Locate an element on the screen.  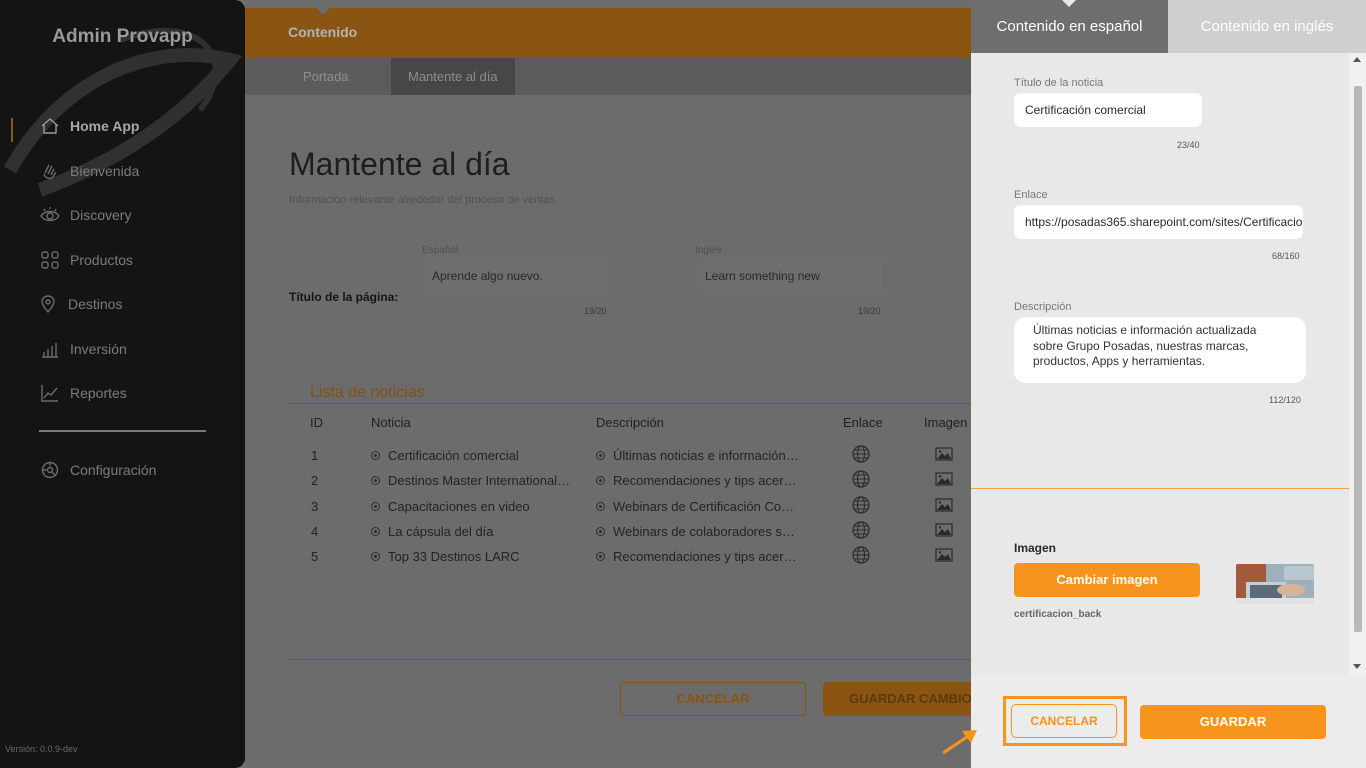
news-list-title: Lista de noticias is located at coordinates (367, 392).